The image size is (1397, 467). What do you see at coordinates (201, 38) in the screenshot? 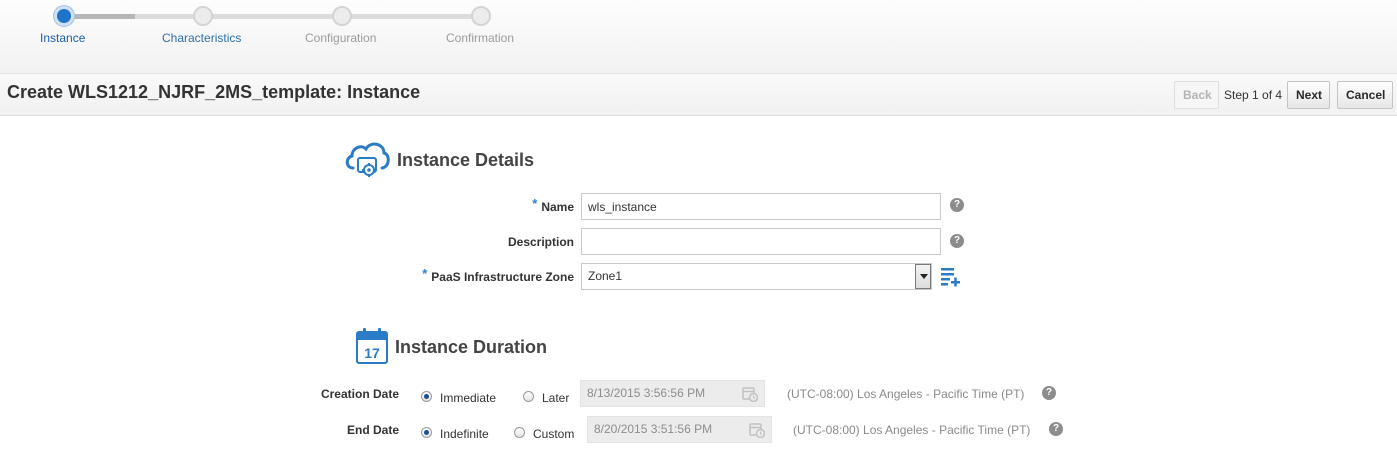
I see `train-label-characteristics: Characteristics` at bounding box center [201, 38].